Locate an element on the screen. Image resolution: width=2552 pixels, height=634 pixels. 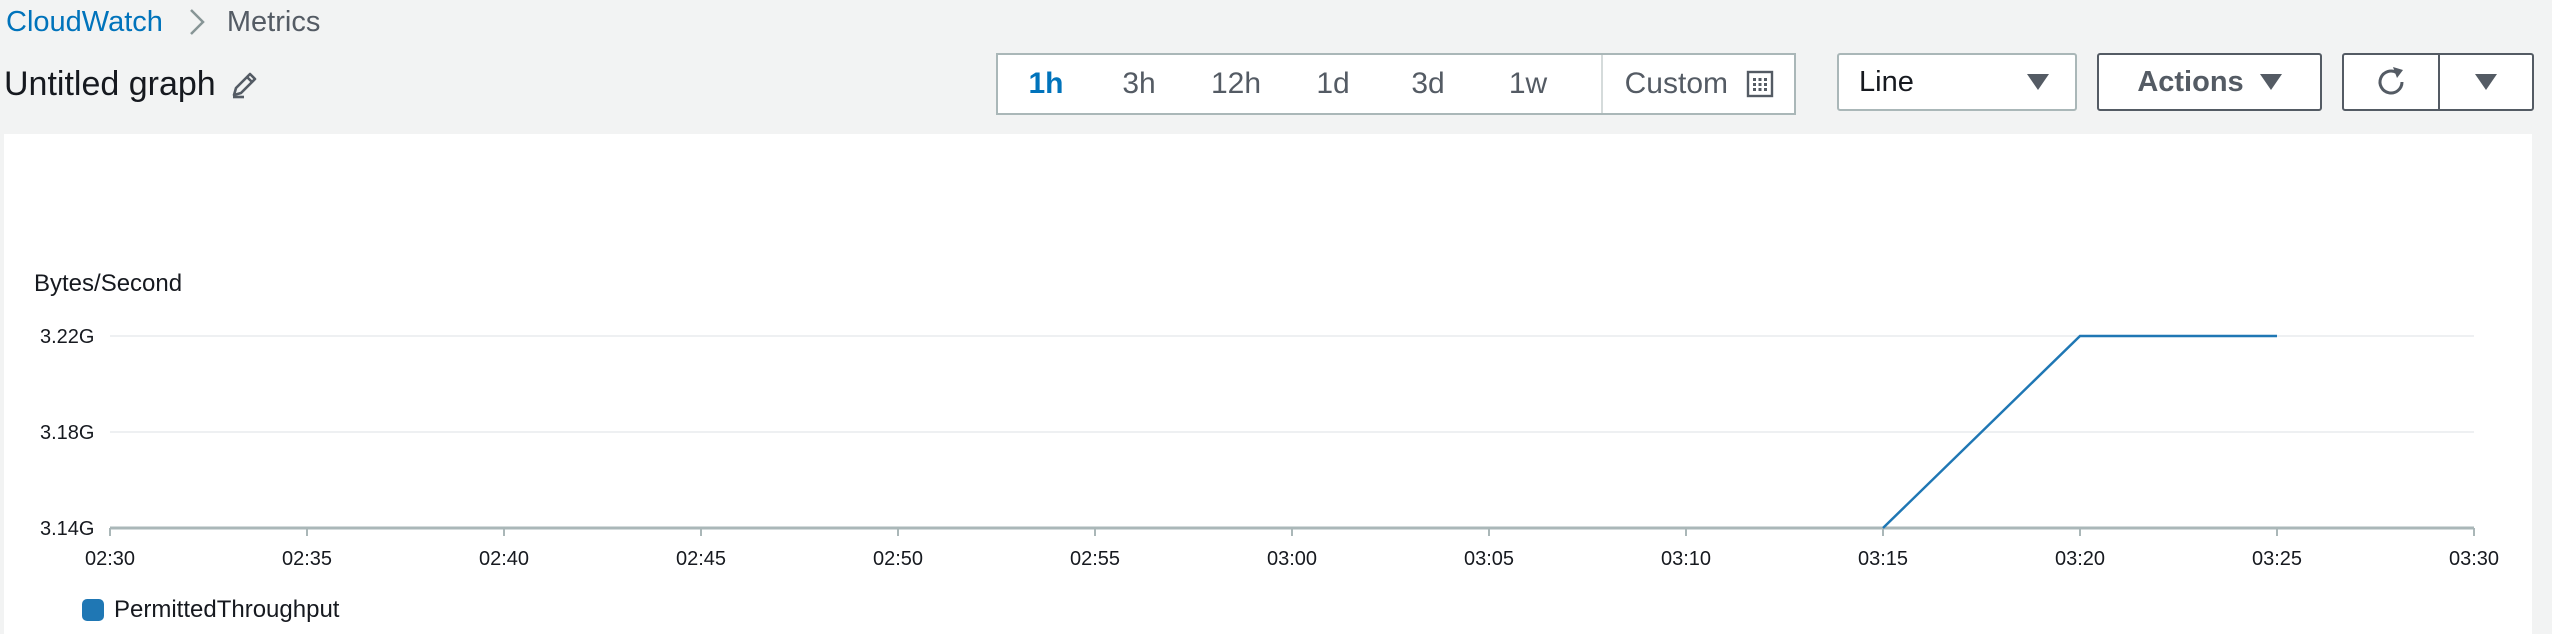
legend-item: PermittedThroughput is located at coordinates (210, 610).